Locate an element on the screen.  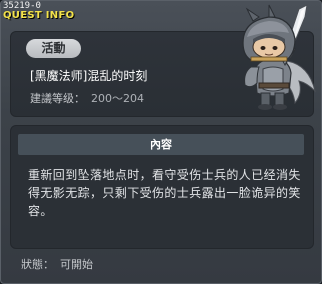
content-header: 內容 is located at coordinates (161, 144).